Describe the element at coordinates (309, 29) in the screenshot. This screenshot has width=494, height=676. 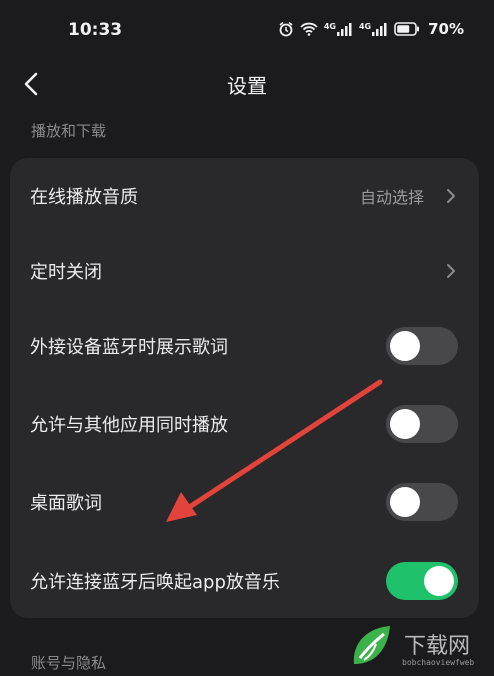
I see `wifi-icon` at that location.